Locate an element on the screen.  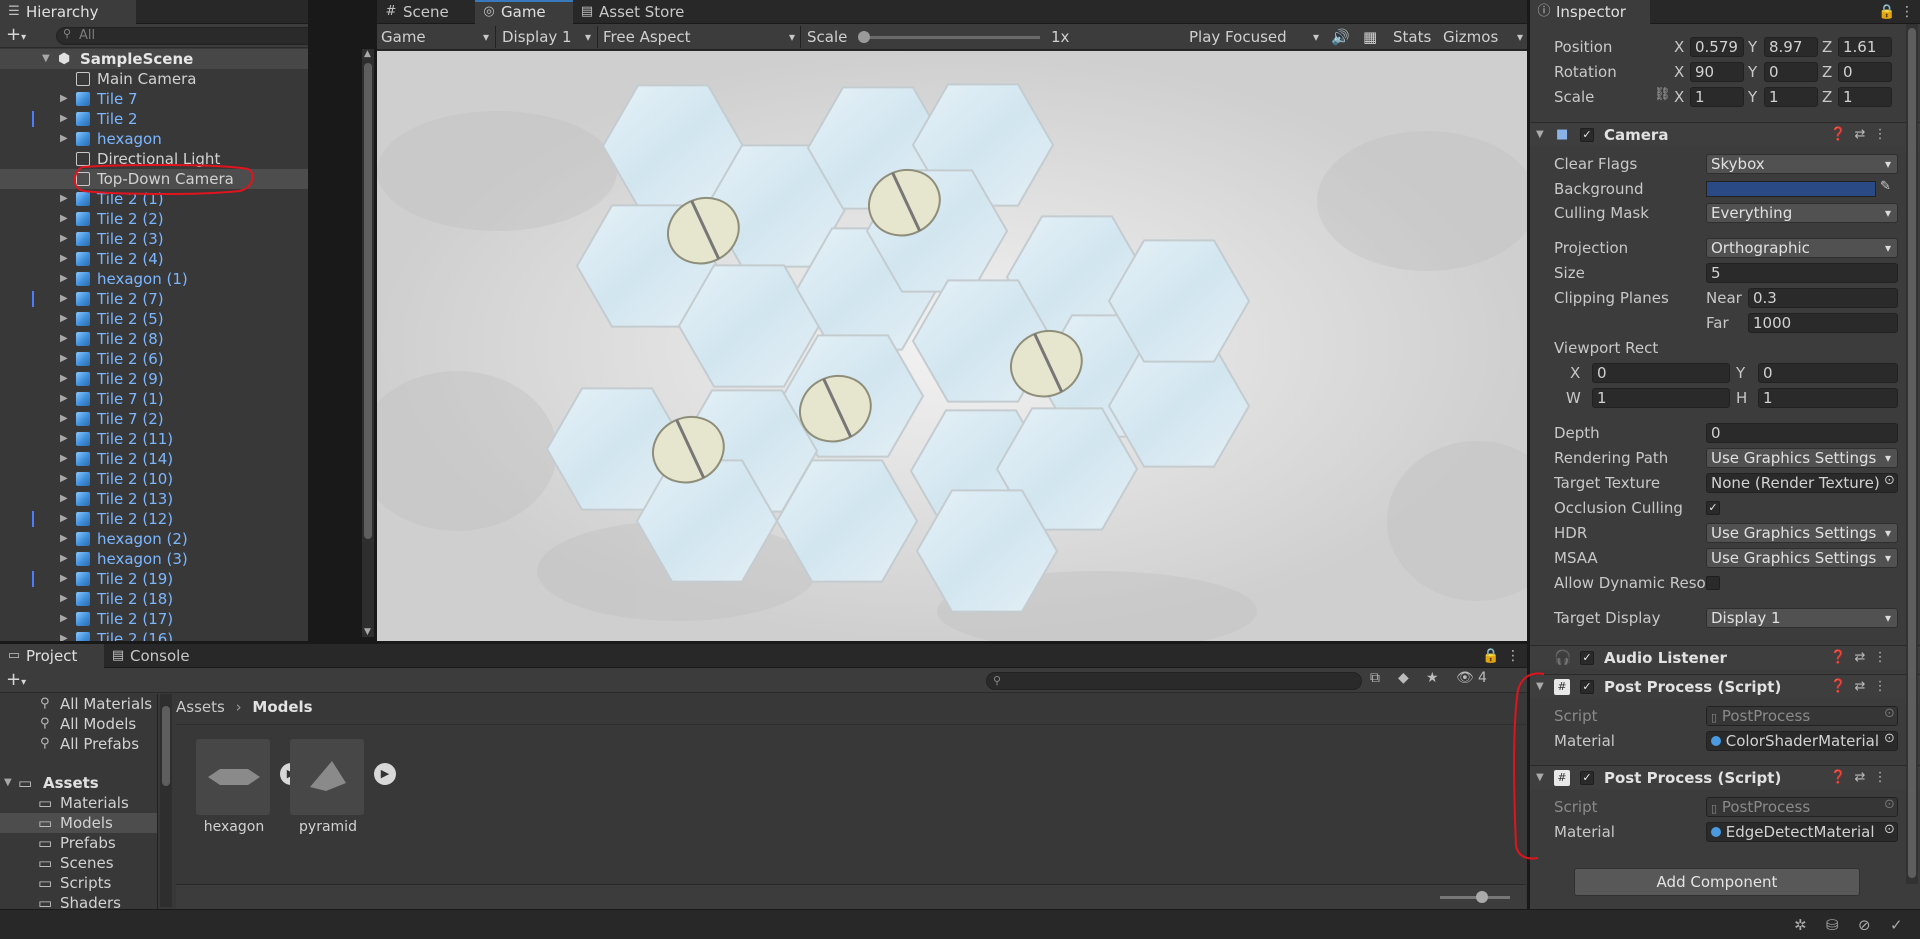
camera-component-header: ▼ ■ ✓ Camera ❓ ⇄ ⋮ is located at coordinates (1725, 134).